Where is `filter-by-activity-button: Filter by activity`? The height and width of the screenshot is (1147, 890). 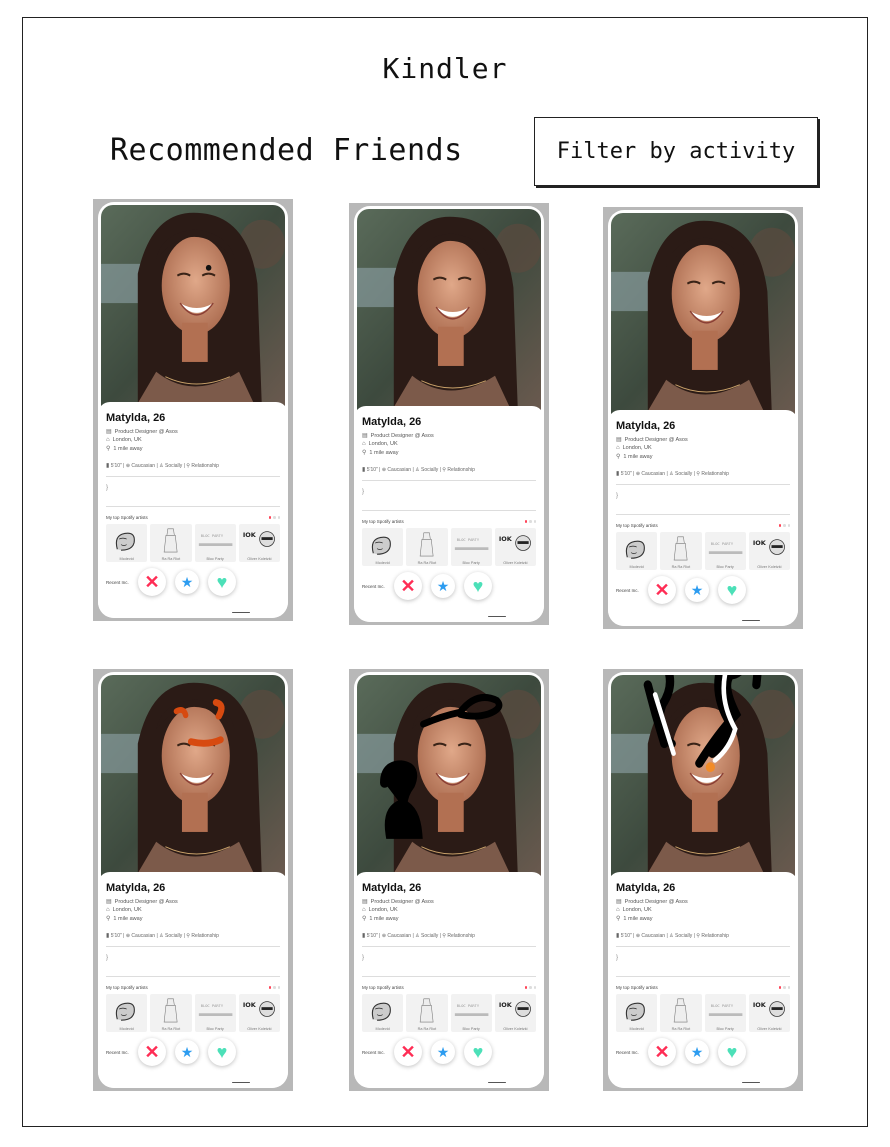 filter-by-activity-button: Filter by activity is located at coordinates (676, 151).